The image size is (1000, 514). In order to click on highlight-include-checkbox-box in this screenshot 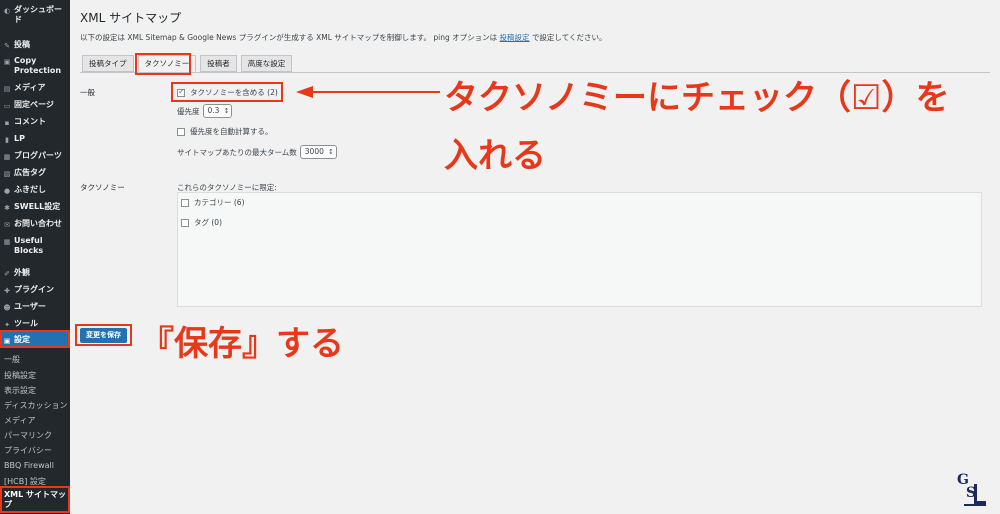, I will do `click(227, 92)`.